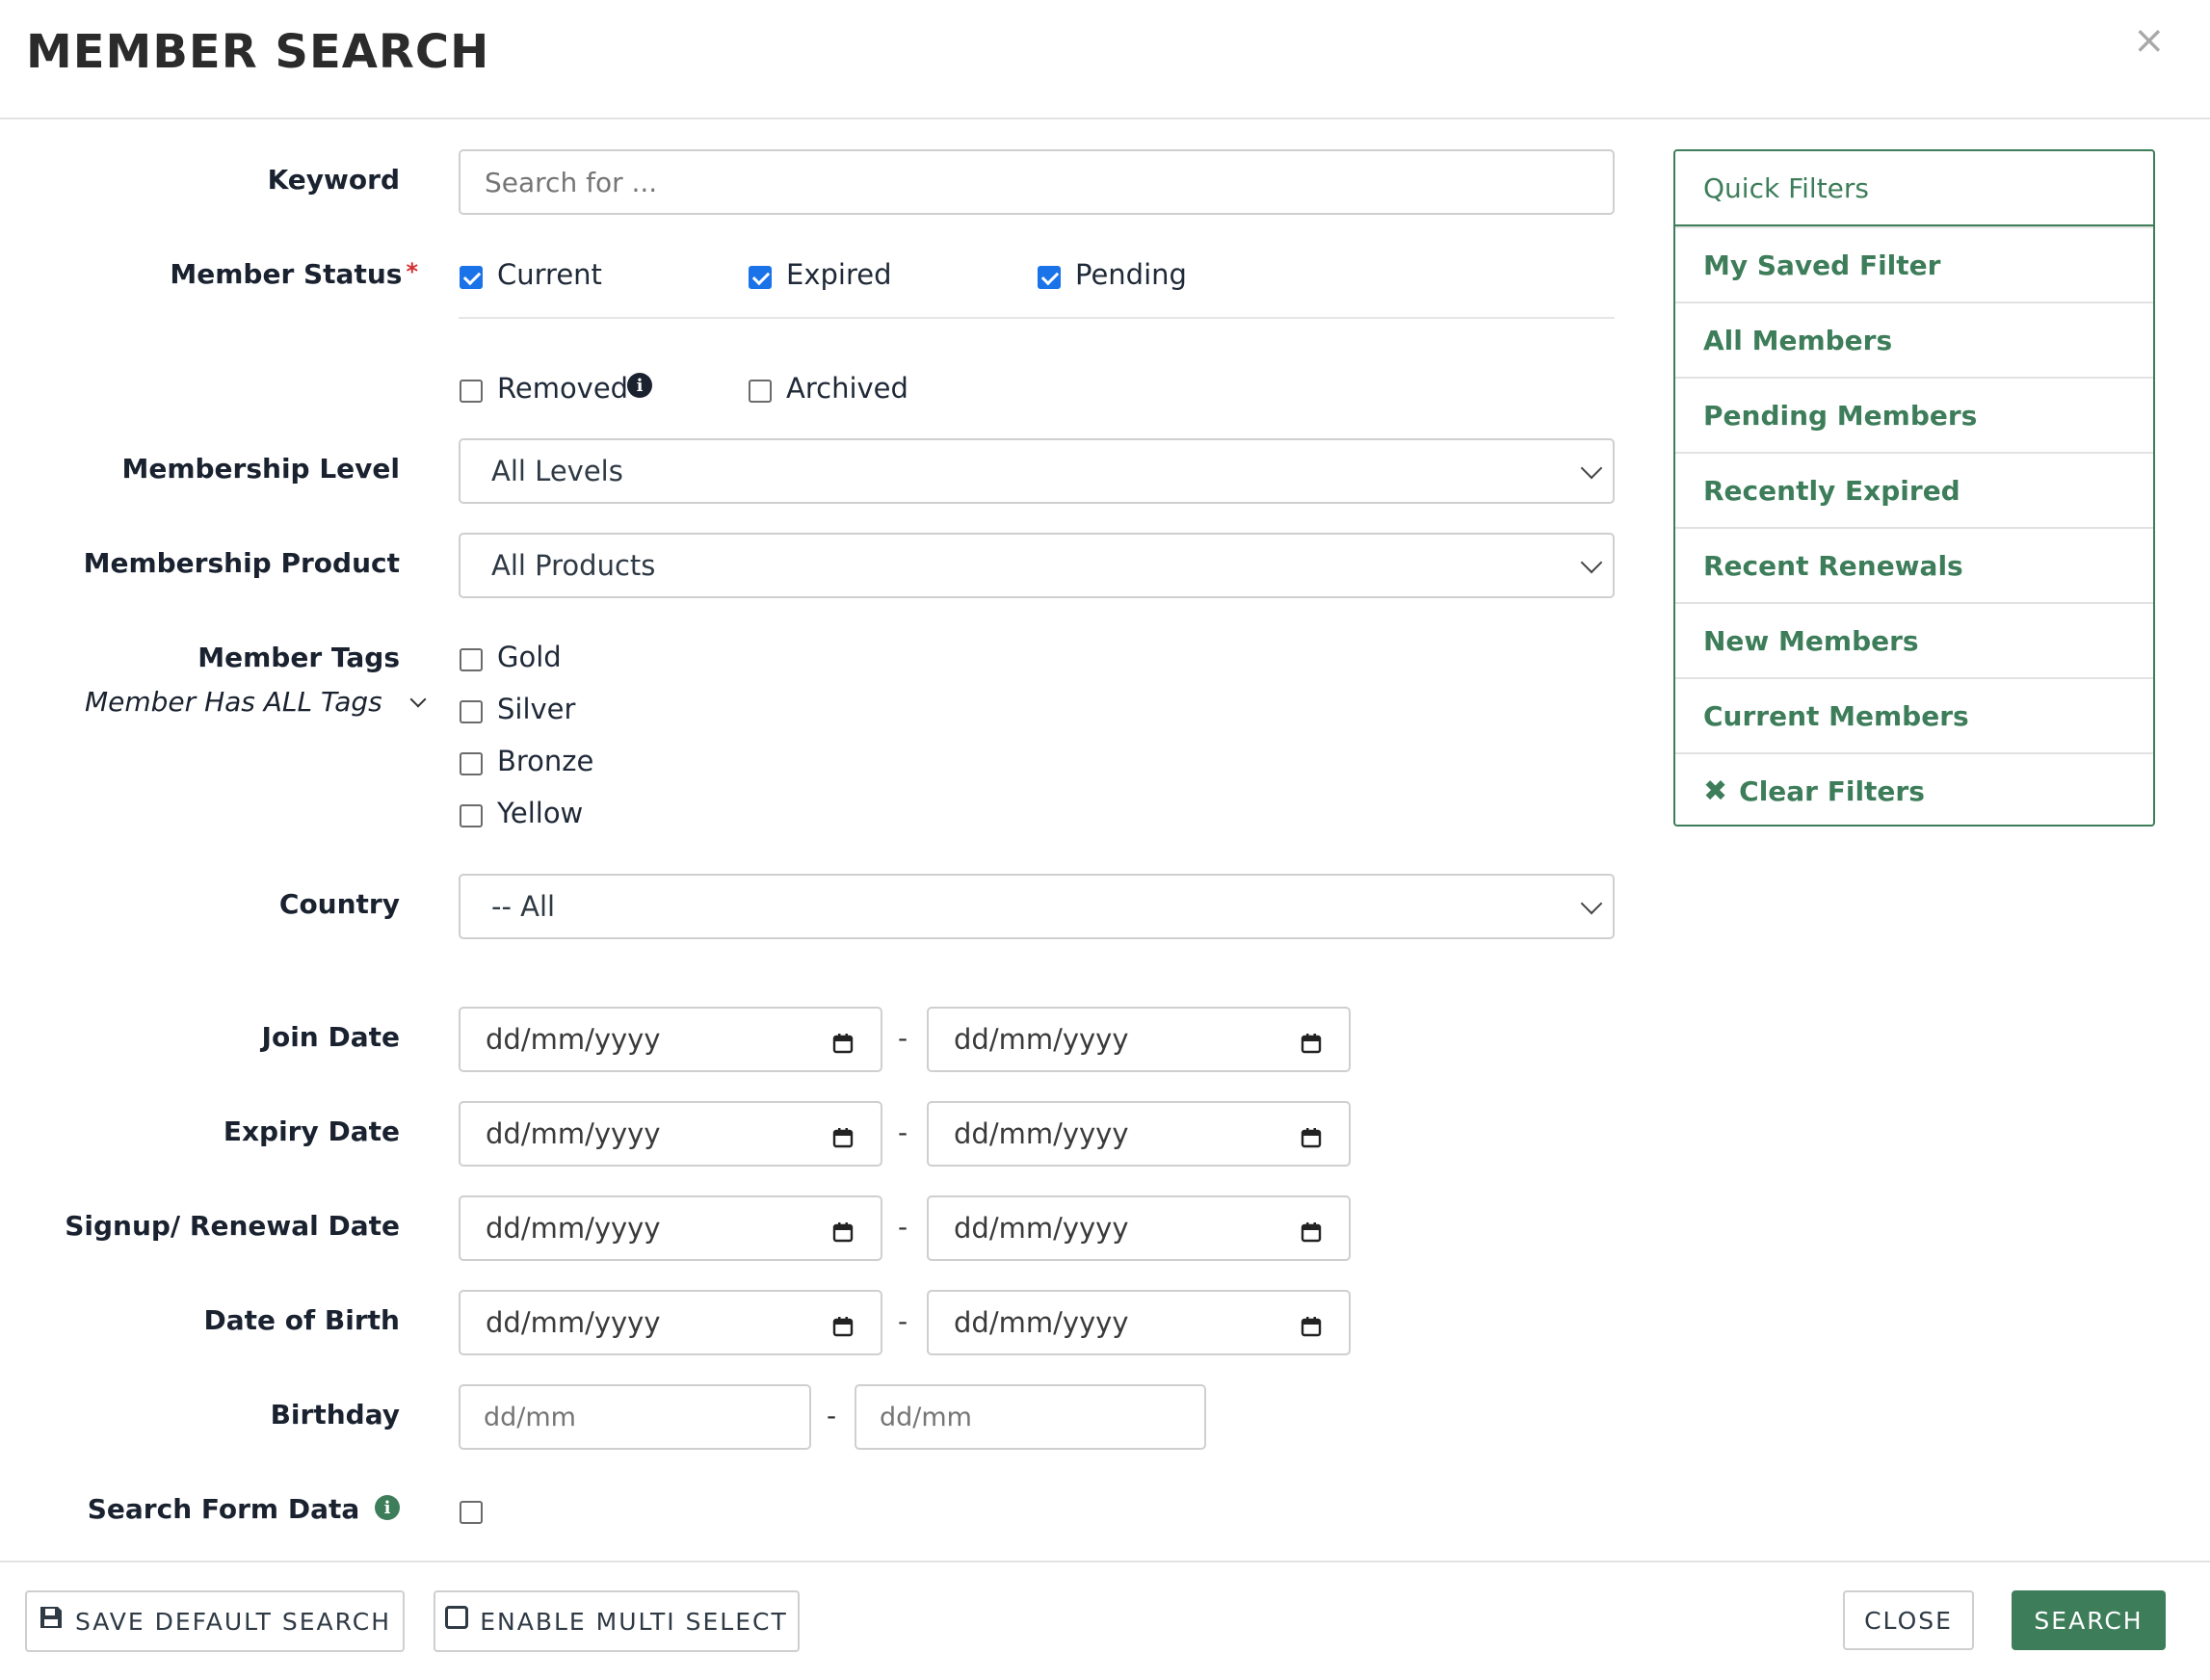 This screenshot has height=1680, width=2210. I want to click on status-archived-label: Archived, so click(847, 388).